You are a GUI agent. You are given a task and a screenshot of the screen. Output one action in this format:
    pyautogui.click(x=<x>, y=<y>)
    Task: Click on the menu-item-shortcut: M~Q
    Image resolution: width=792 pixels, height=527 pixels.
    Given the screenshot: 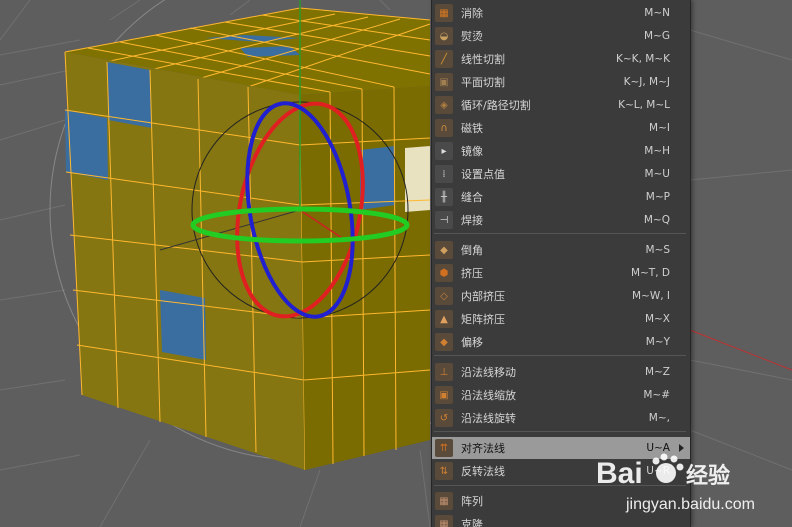 What is the action you would take?
    pyautogui.click(x=656, y=220)
    